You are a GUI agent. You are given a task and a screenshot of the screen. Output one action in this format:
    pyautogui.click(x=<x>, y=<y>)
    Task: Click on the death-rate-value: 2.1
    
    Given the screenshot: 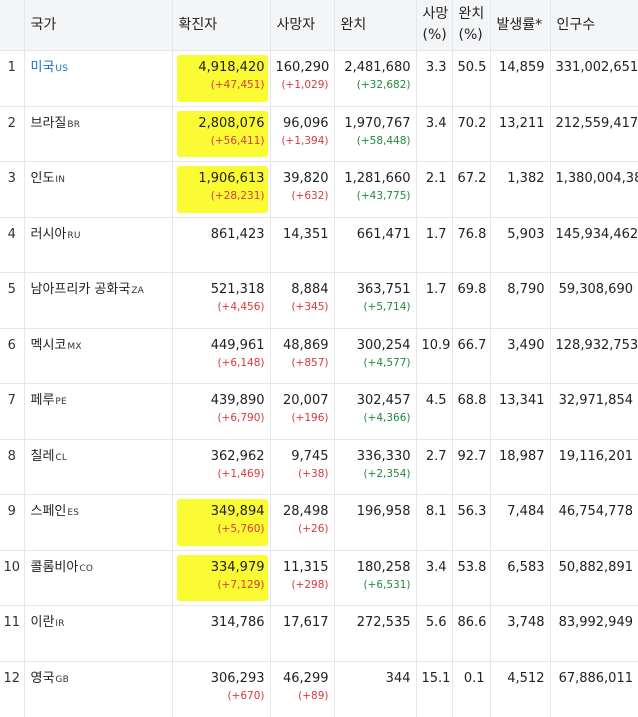 What is the action you would take?
    pyautogui.click(x=436, y=178)
    